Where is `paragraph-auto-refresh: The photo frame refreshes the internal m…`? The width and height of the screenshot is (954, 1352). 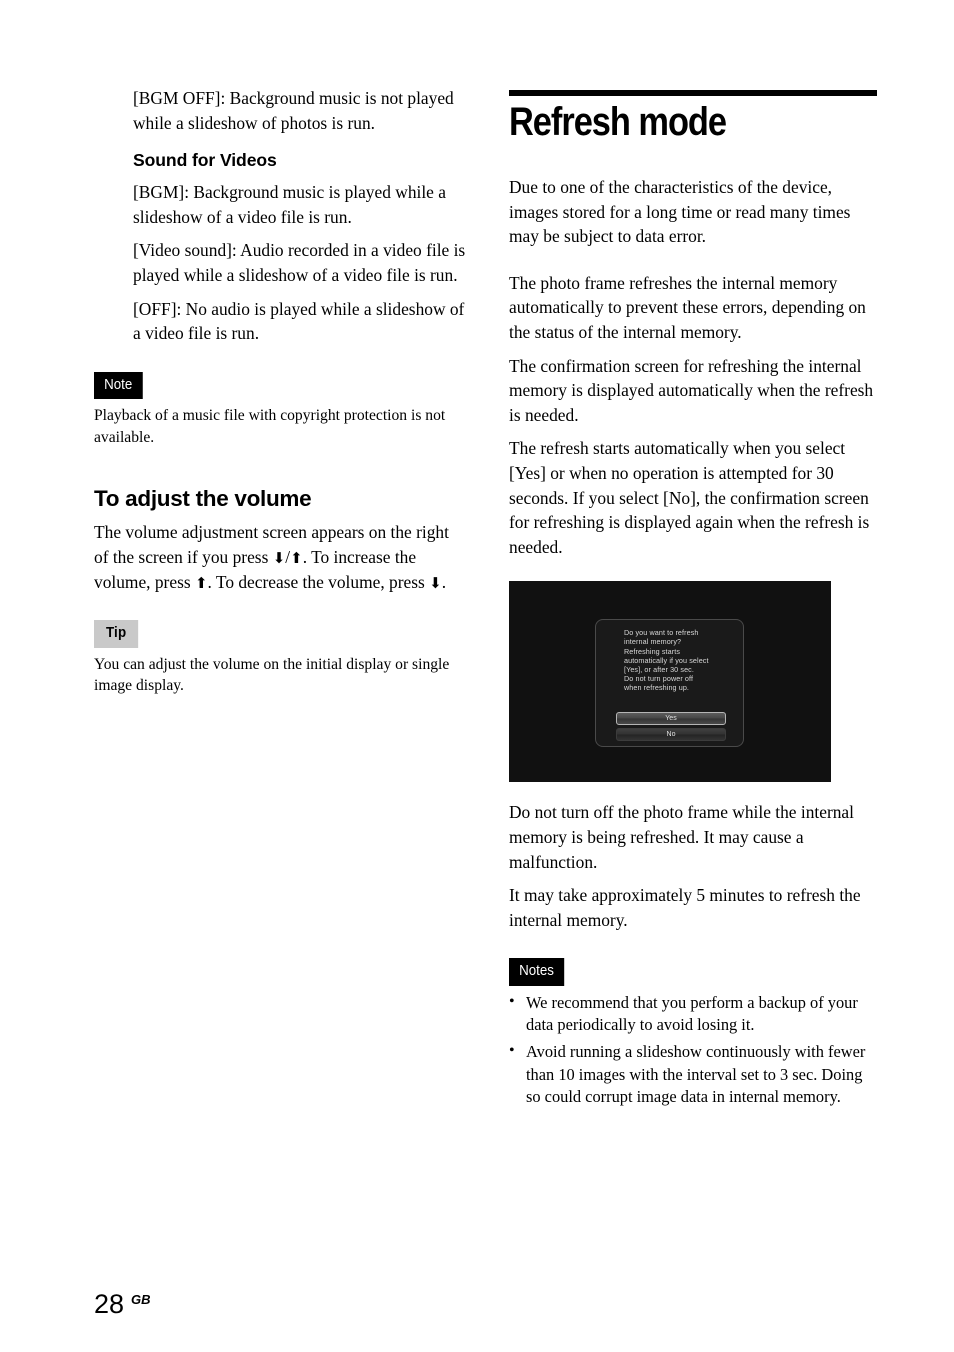 paragraph-auto-refresh: The photo frame refreshes the internal m… is located at coordinates (687, 307).